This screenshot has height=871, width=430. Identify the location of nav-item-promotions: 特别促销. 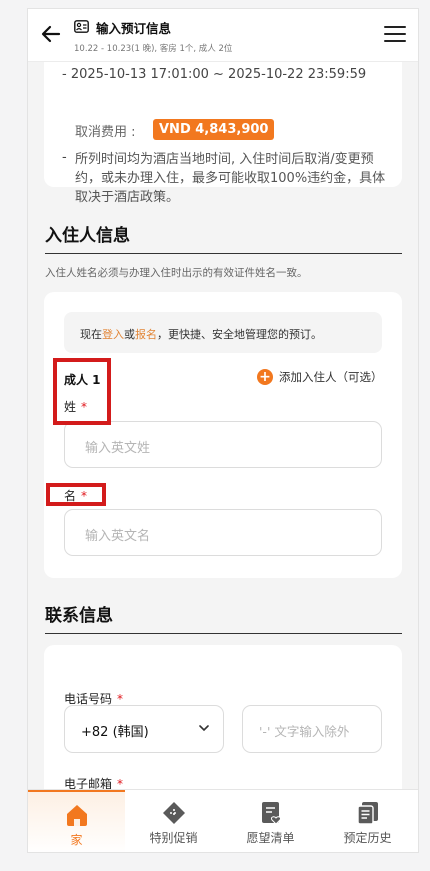
(173, 821).